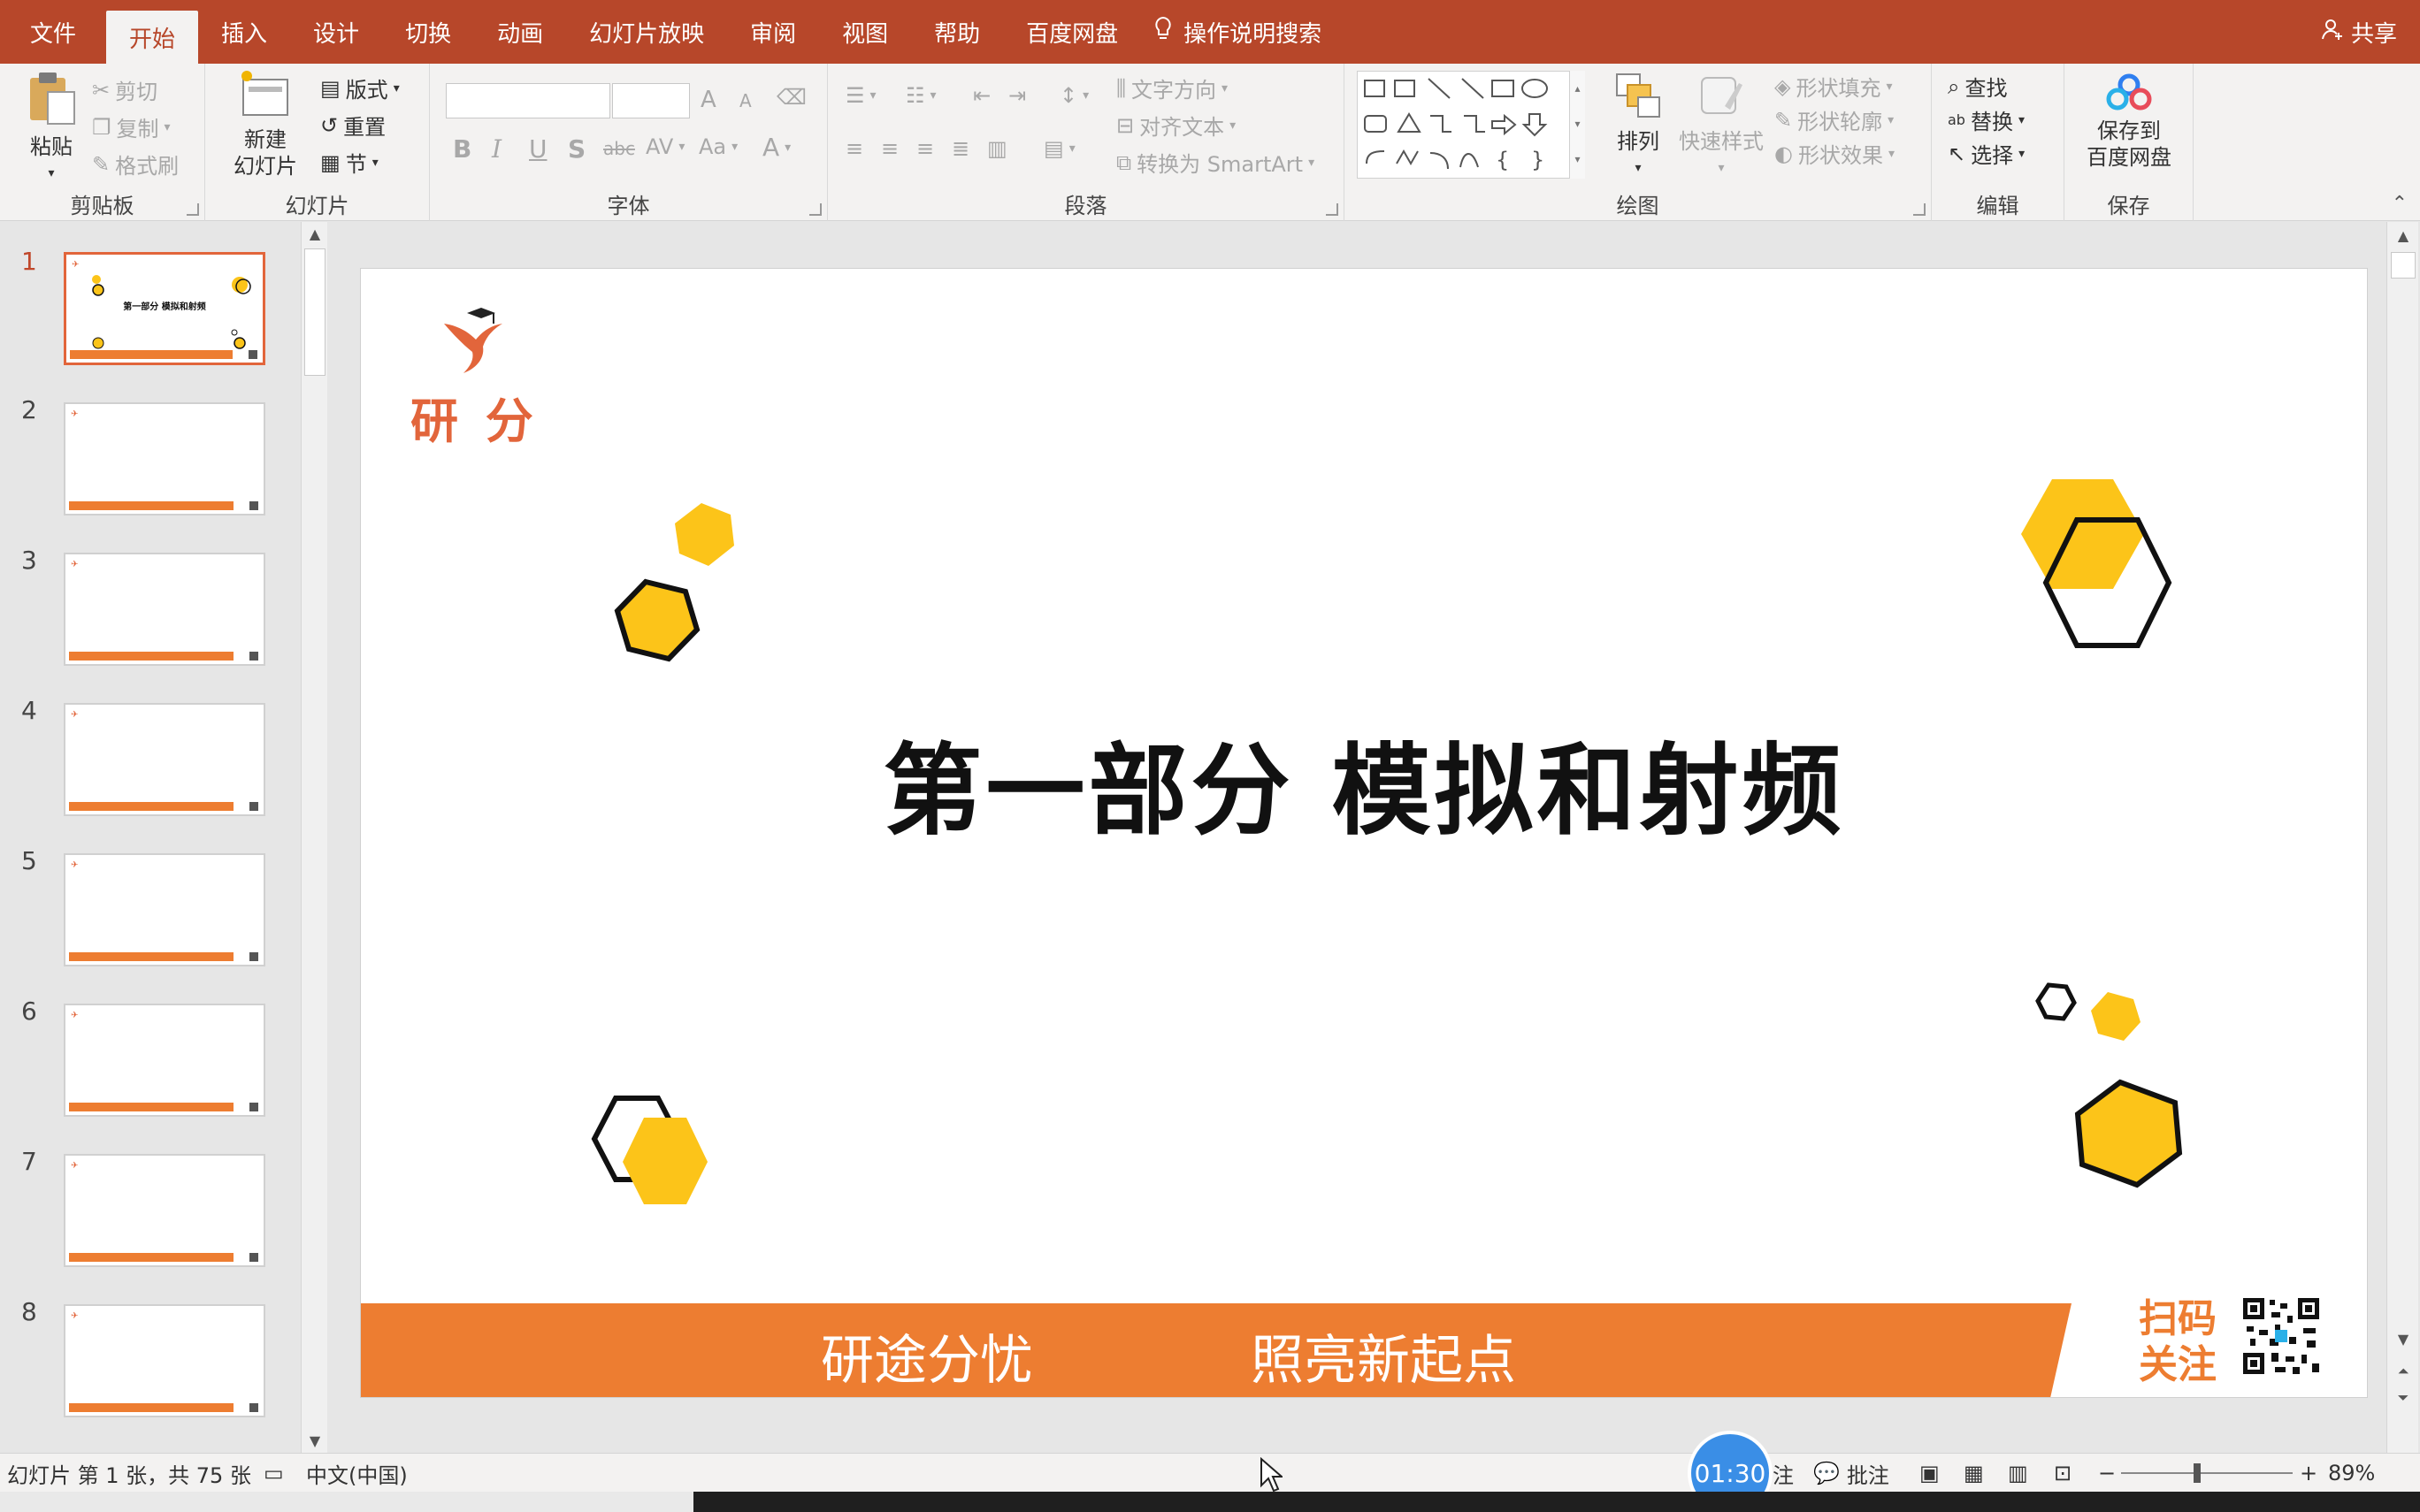 This screenshot has height=1512, width=2420. What do you see at coordinates (1237, 32) in the screenshot?
I see `tell-me-search: 操作说明搜索` at bounding box center [1237, 32].